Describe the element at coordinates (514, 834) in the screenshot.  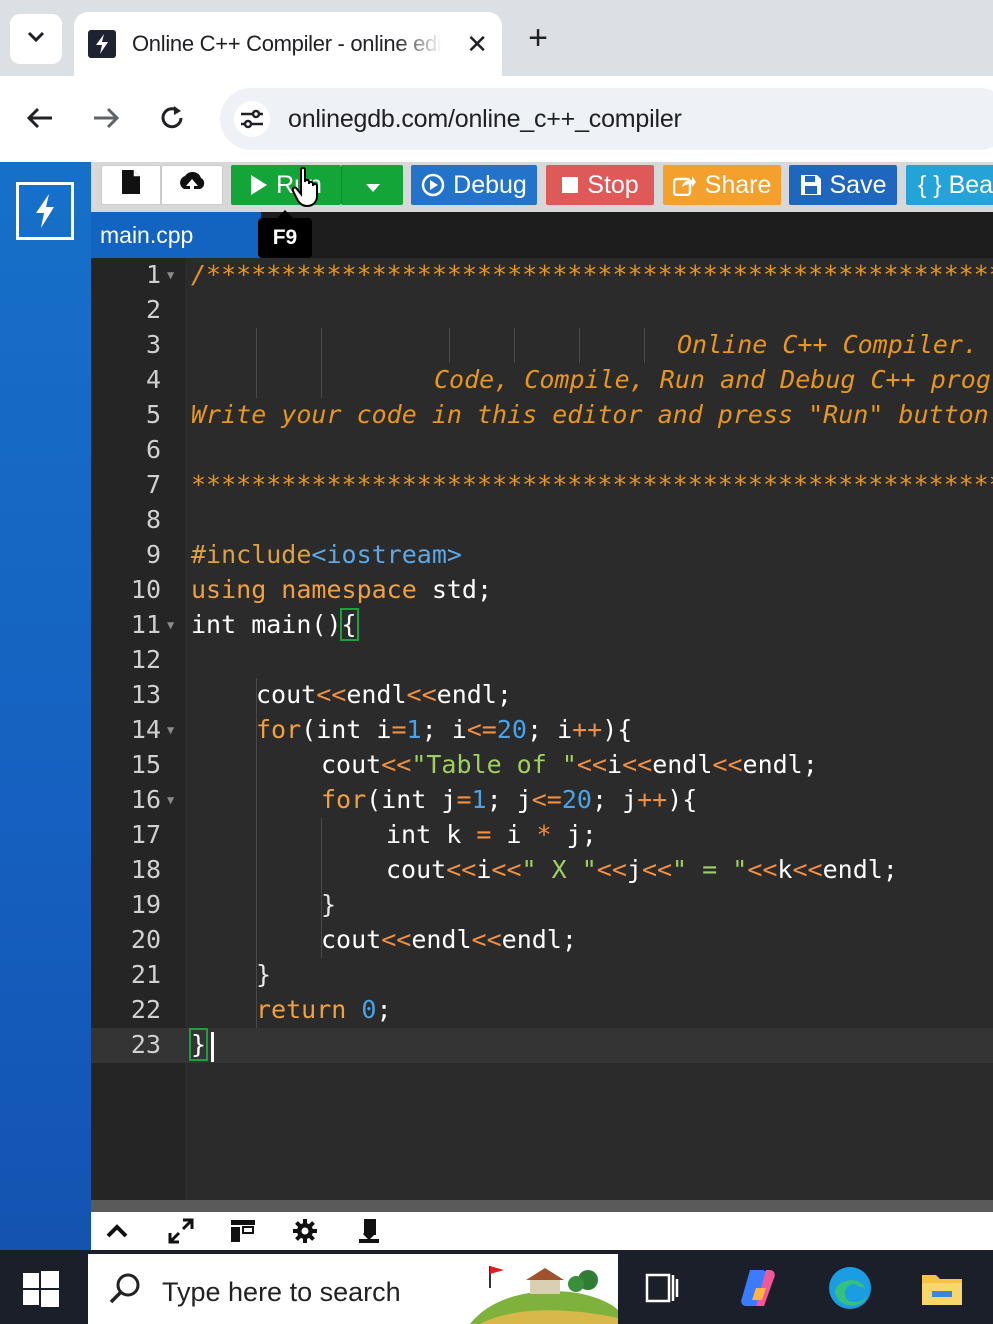
I see `code-token: i` at that location.